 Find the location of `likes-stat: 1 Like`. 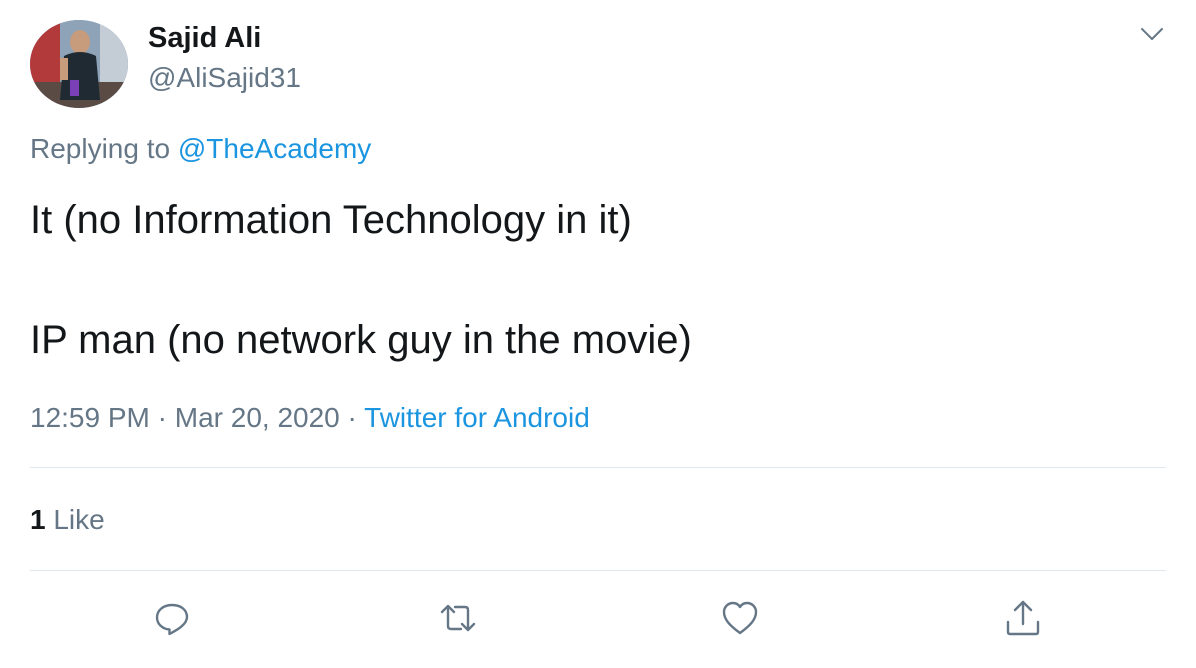

likes-stat: 1 Like is located at coordinates (67, 520).